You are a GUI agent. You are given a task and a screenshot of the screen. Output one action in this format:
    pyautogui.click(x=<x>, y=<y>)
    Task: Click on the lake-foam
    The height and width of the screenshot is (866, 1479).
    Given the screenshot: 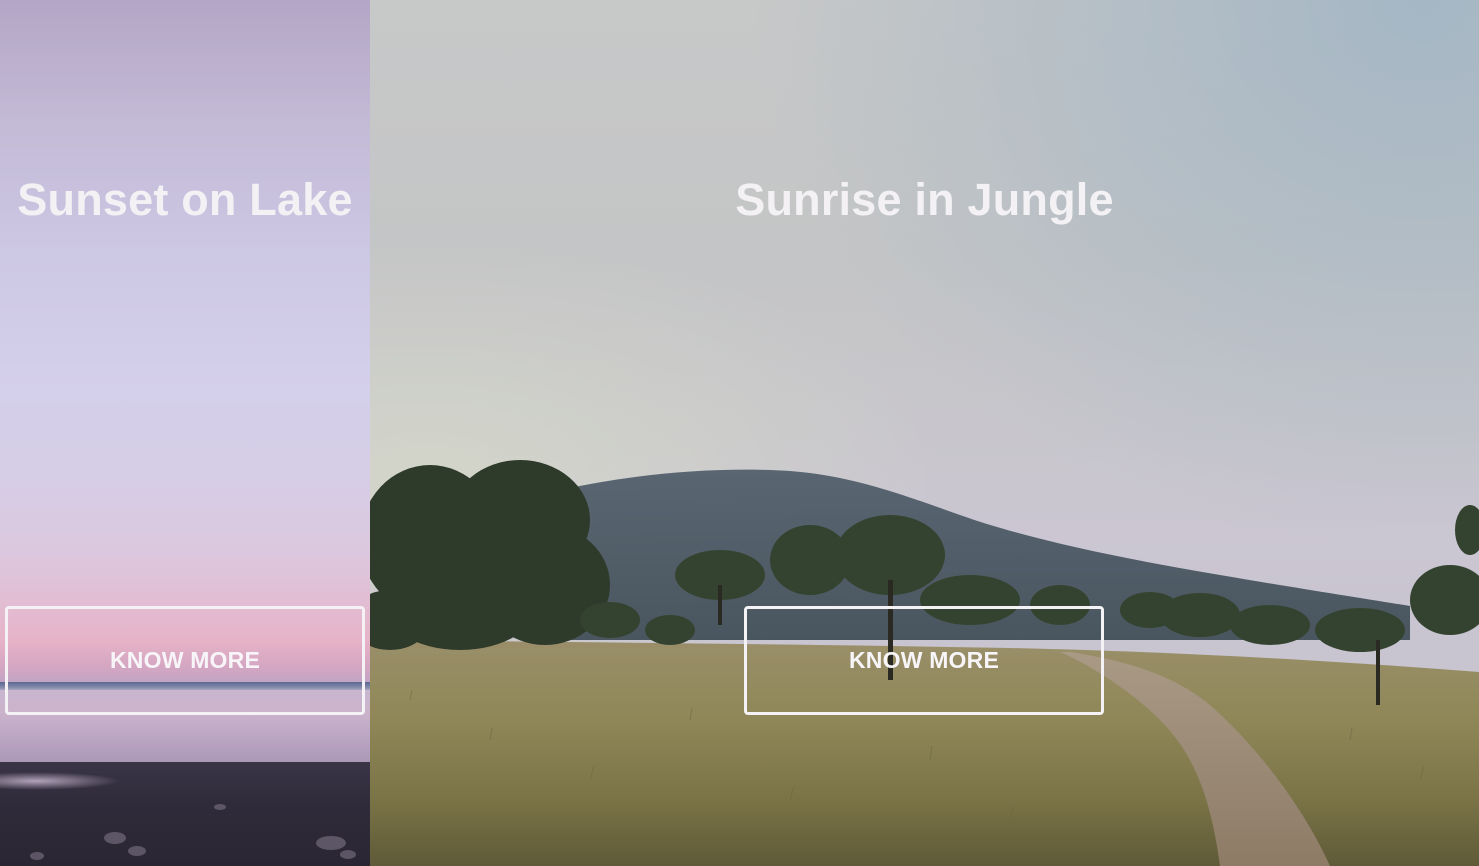 What is the action you would take?
    pyautogui.click(x=60, y=781)
    